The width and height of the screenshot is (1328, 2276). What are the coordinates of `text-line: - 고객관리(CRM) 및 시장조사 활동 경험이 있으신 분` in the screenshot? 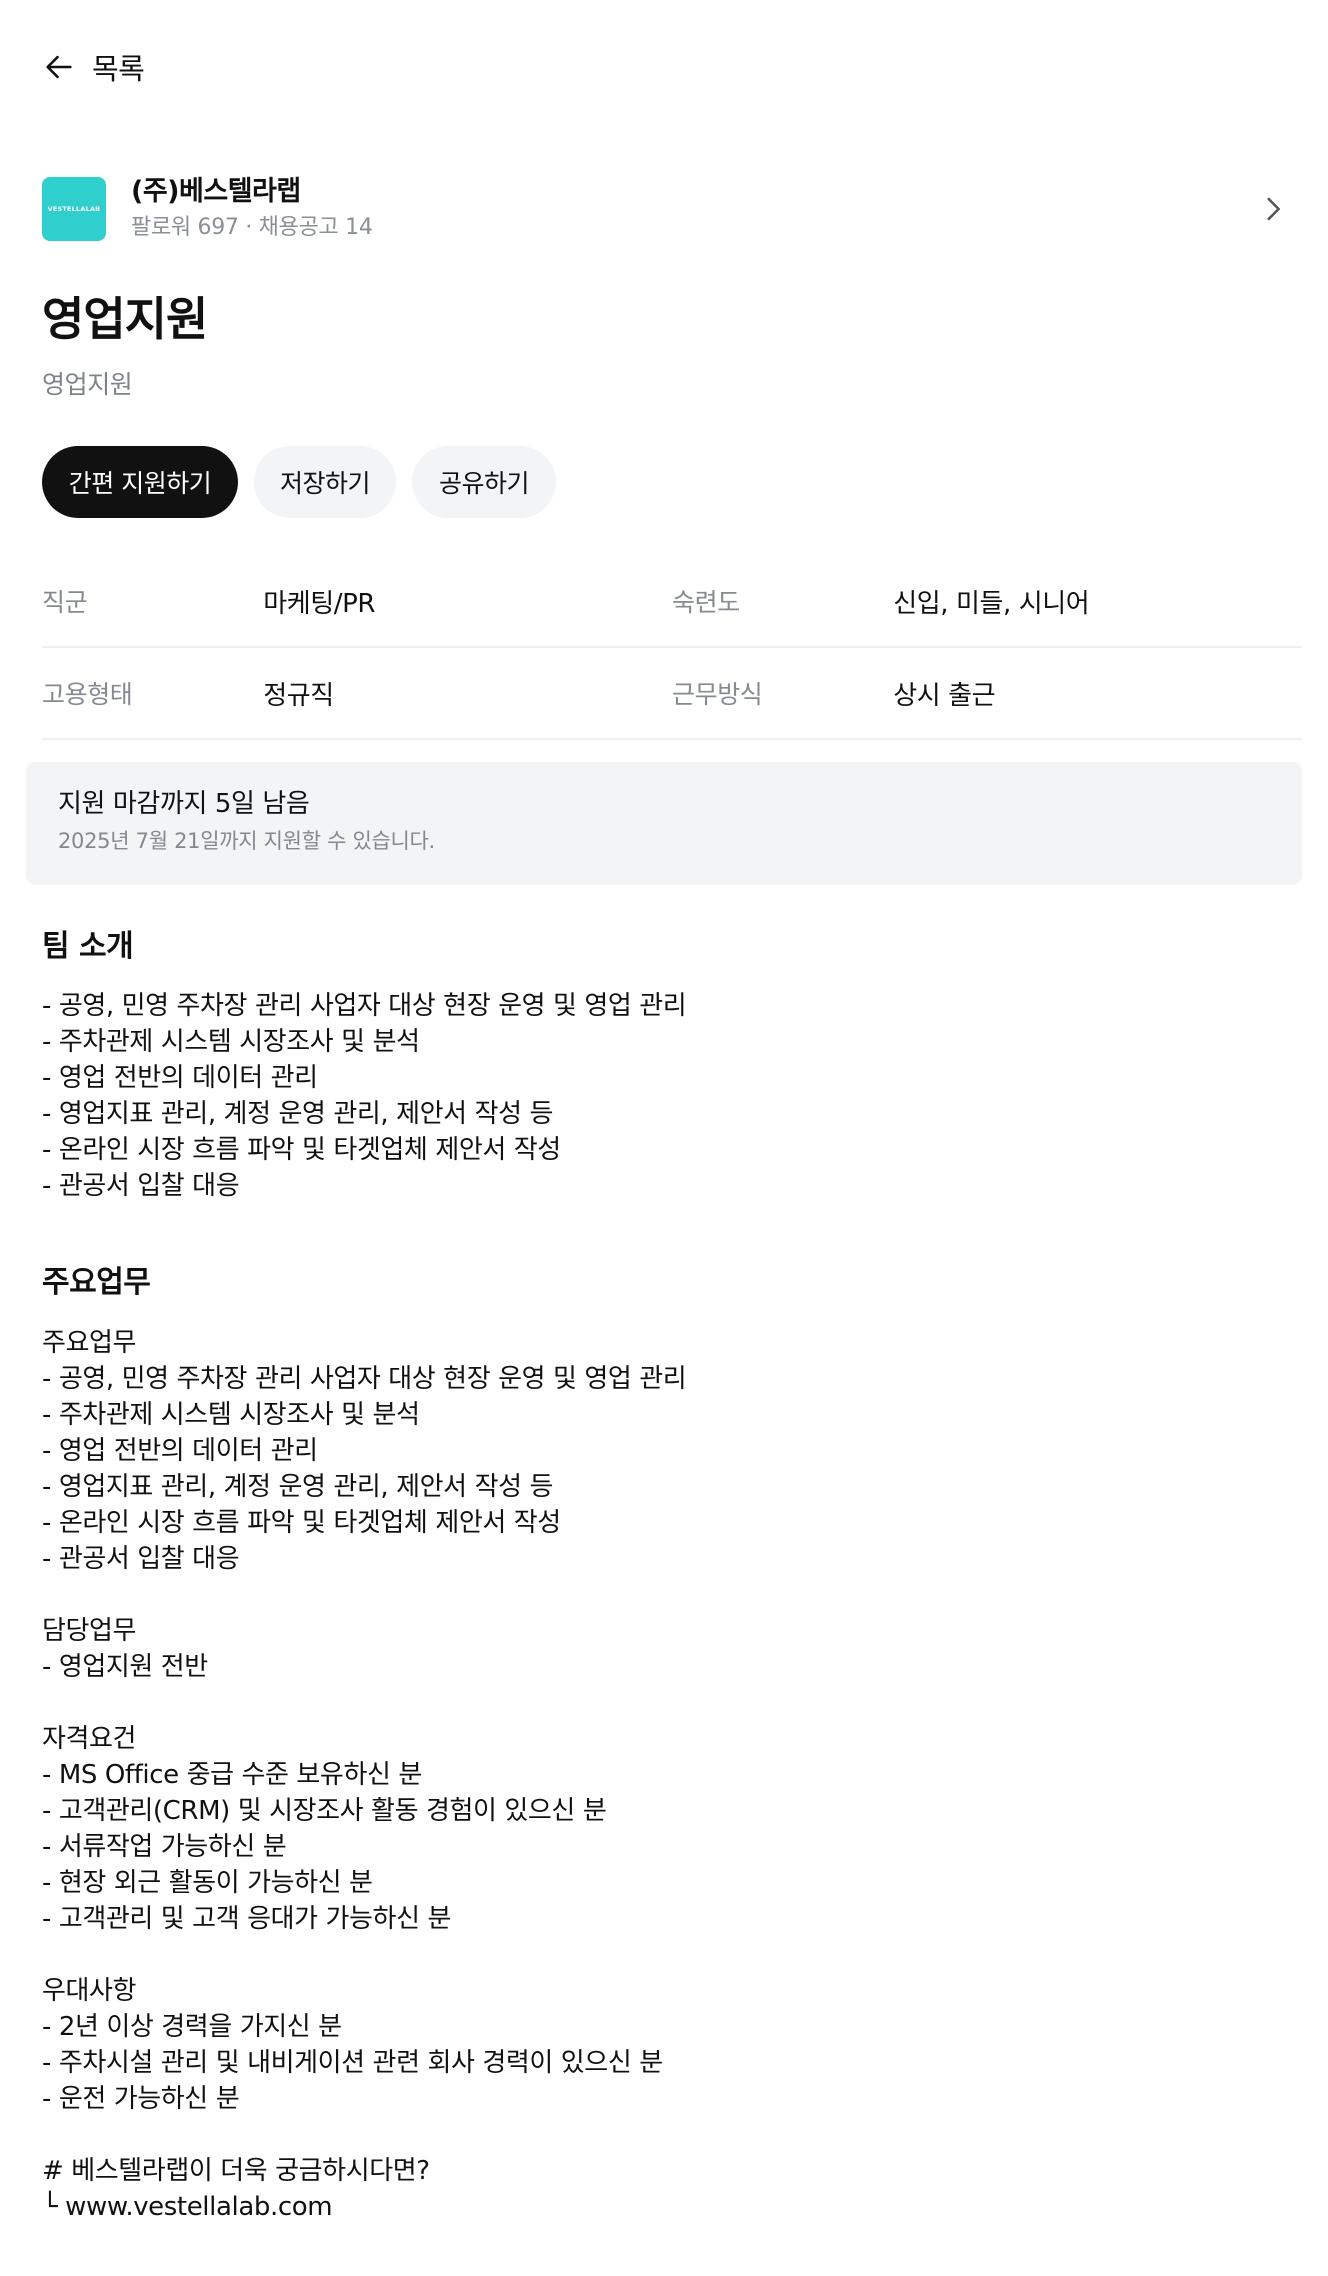 It's located at (324, 1811).